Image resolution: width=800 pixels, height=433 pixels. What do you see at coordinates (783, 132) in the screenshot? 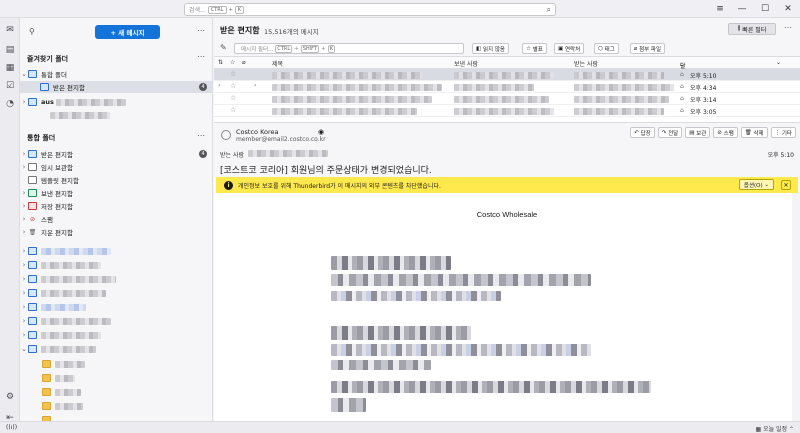
I see `more-button: ⋮ 기타` at bounding box center [783, 132].